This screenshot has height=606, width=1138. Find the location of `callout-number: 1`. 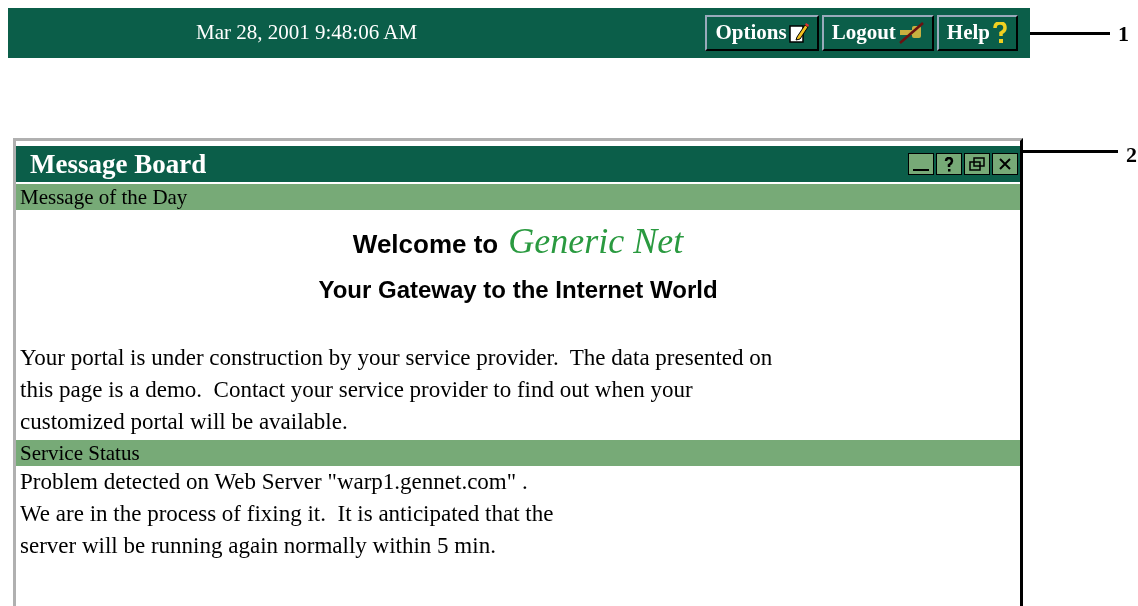

callout-number: 1 is located at coordinates (1123, 33).